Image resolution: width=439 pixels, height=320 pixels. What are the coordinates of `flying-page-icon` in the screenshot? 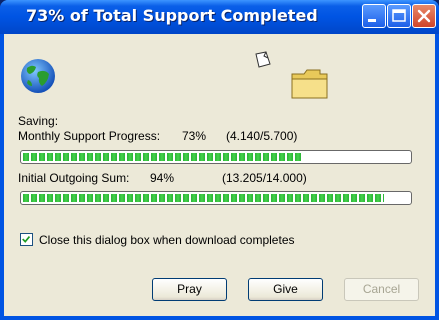 It's located at (263, 59).